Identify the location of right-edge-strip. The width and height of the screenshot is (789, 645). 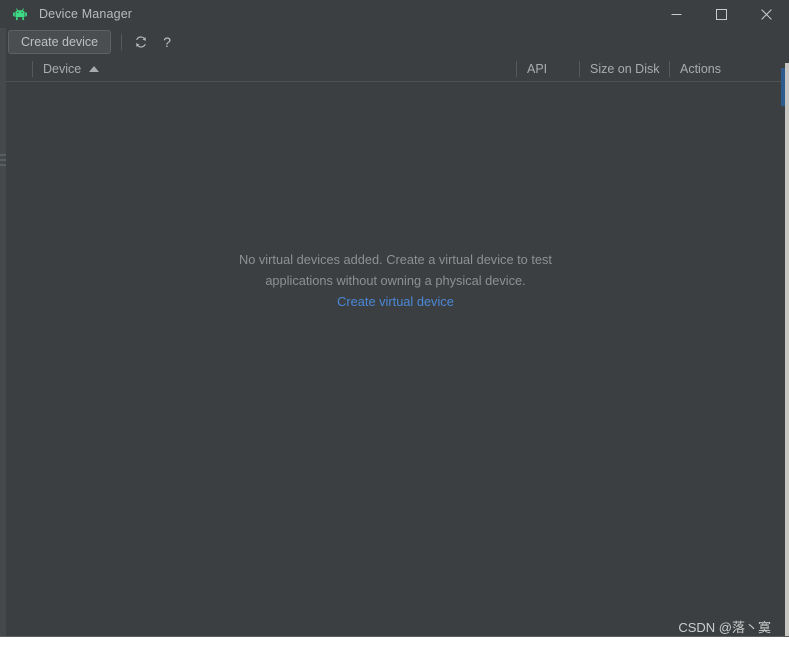
(787, 350).